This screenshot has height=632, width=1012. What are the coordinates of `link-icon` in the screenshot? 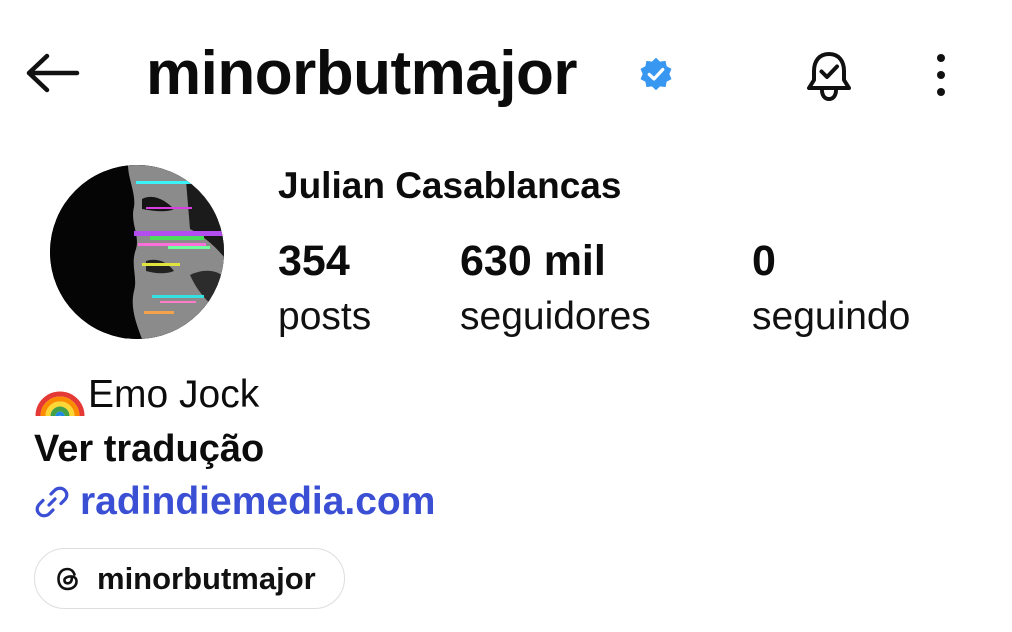 It's located at (52, 502).